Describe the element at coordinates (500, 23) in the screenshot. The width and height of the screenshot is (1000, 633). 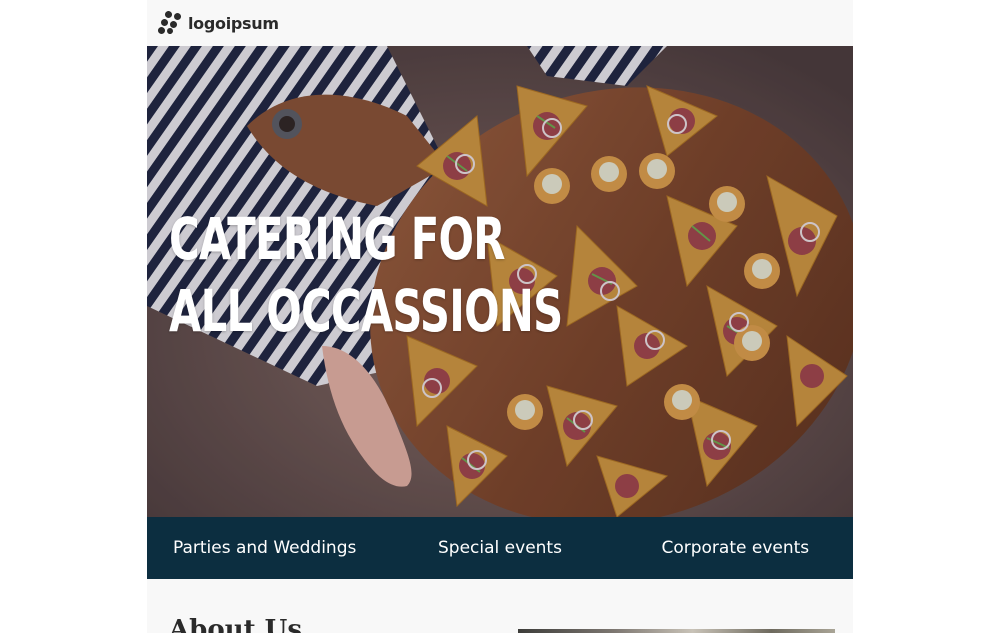
I see `site-header: logoipsum` at that location.